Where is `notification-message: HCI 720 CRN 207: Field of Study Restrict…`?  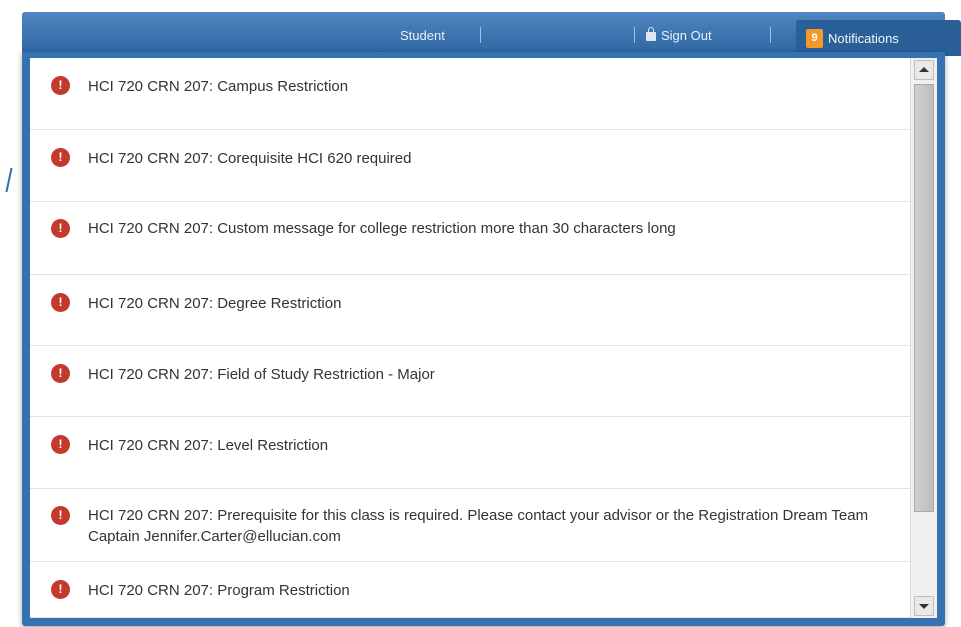 notification-message: HCI 720 CRN 207: Field of Study Restrict… is located at coordinates (261, 374).